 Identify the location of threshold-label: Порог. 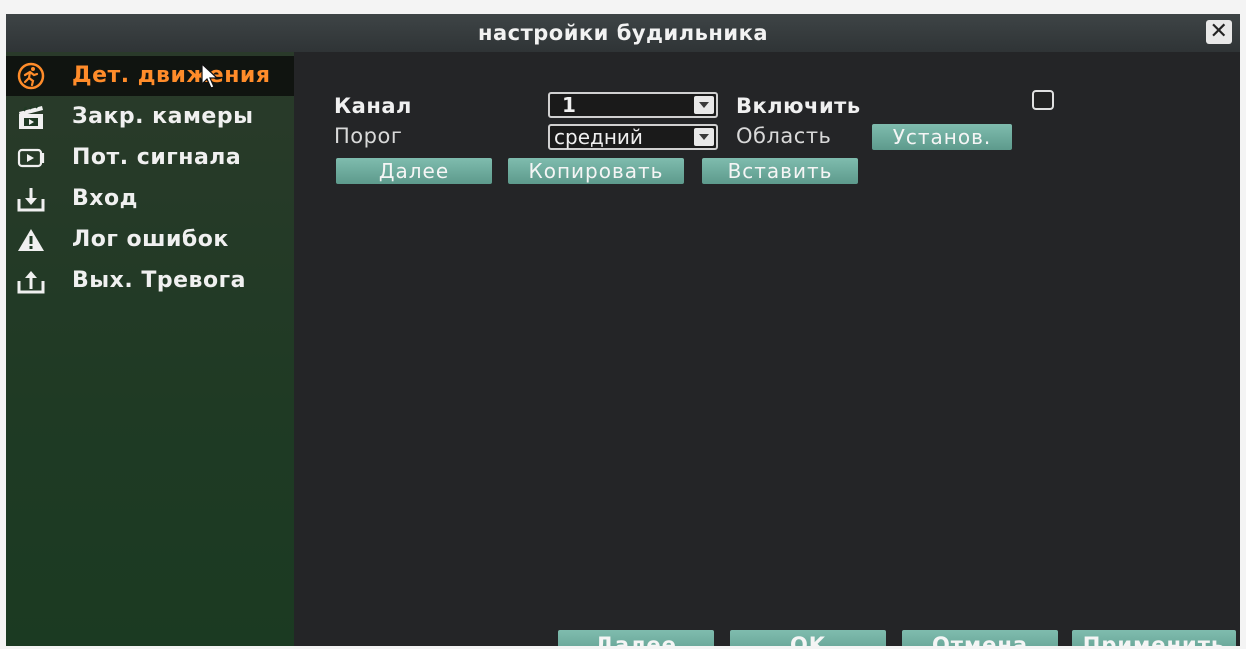
(368, 136).